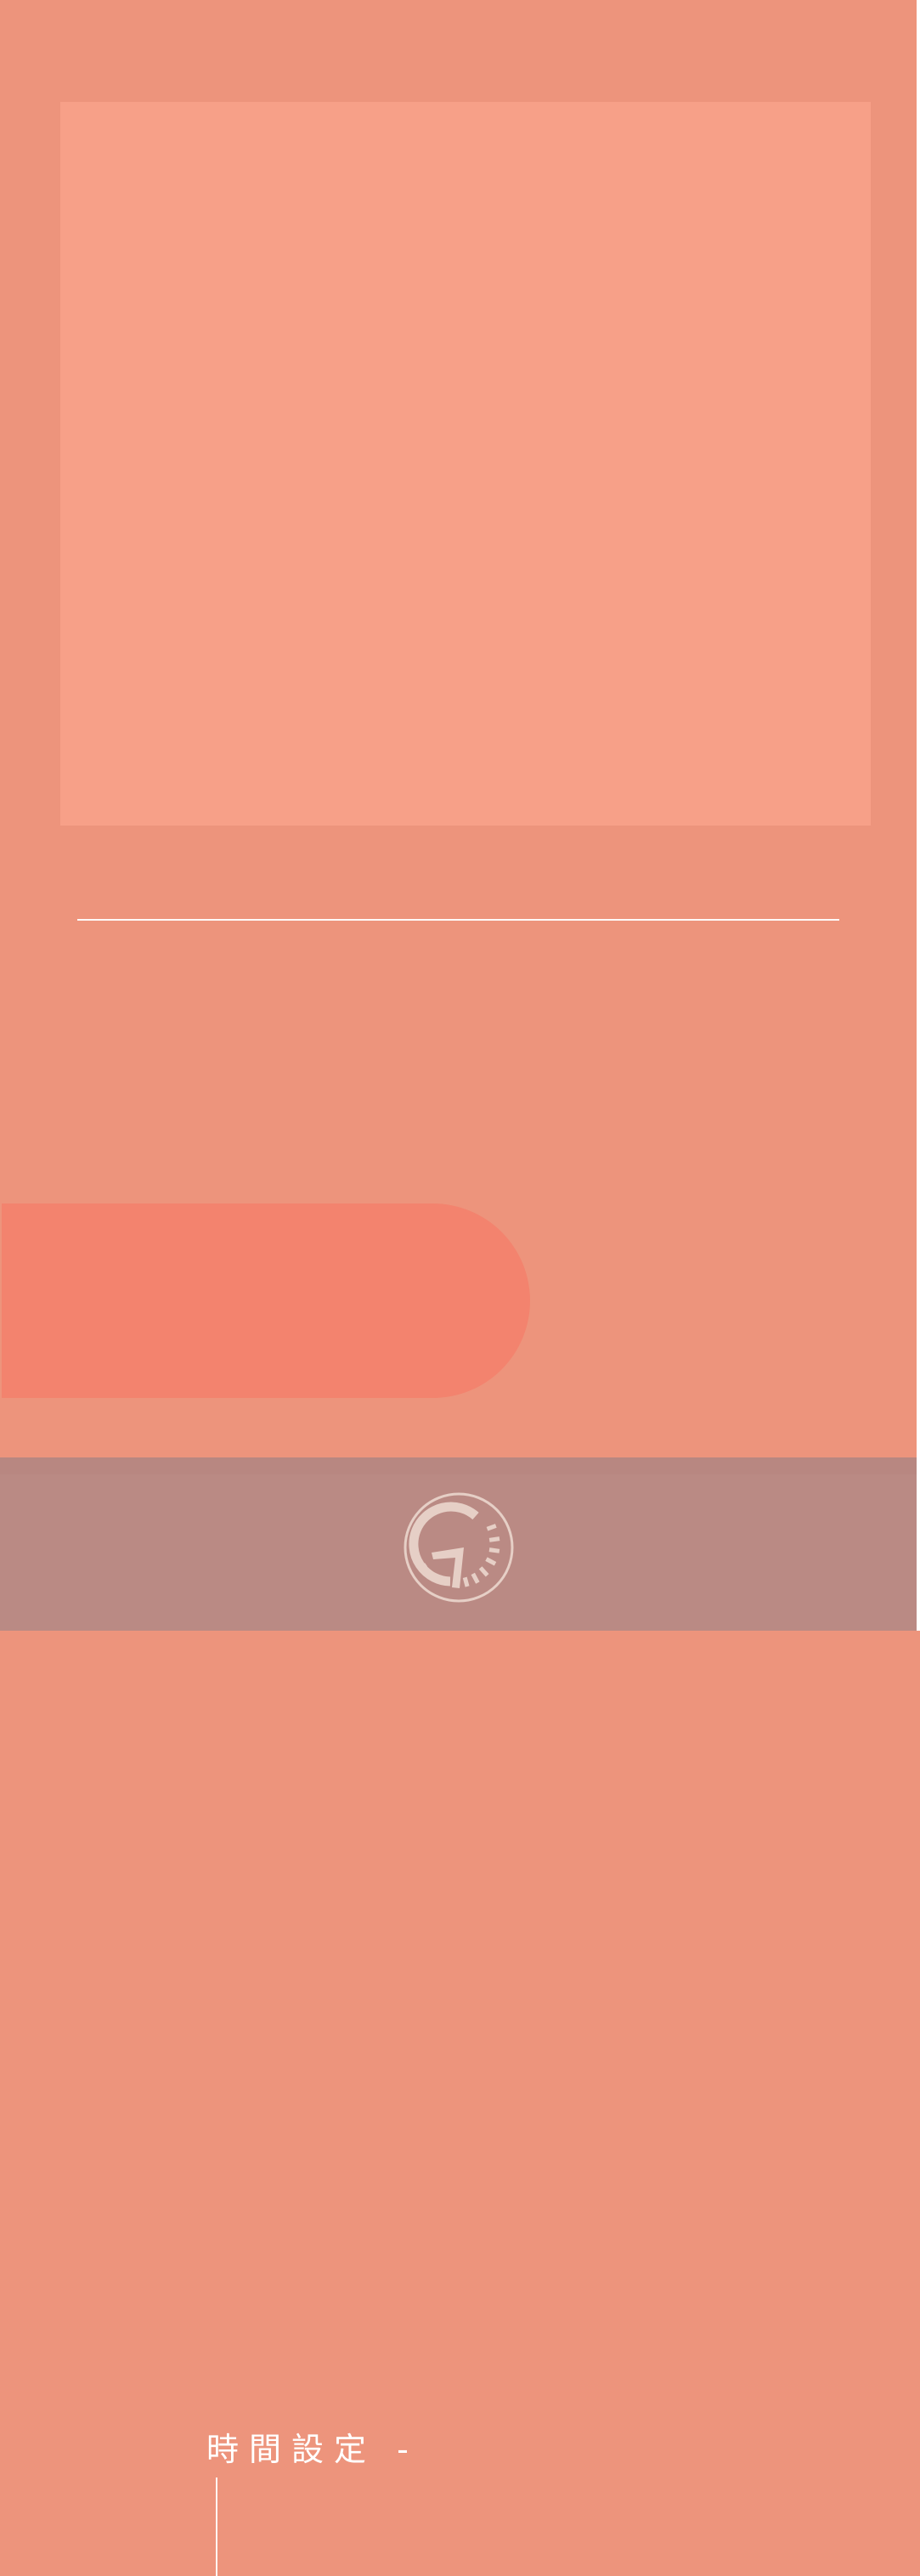 This screenshot has width=920, height=2576. What do you see at coordinates (918, 815) in the screenshot?
I see `screen-edge` at bounding box center [918, 815].